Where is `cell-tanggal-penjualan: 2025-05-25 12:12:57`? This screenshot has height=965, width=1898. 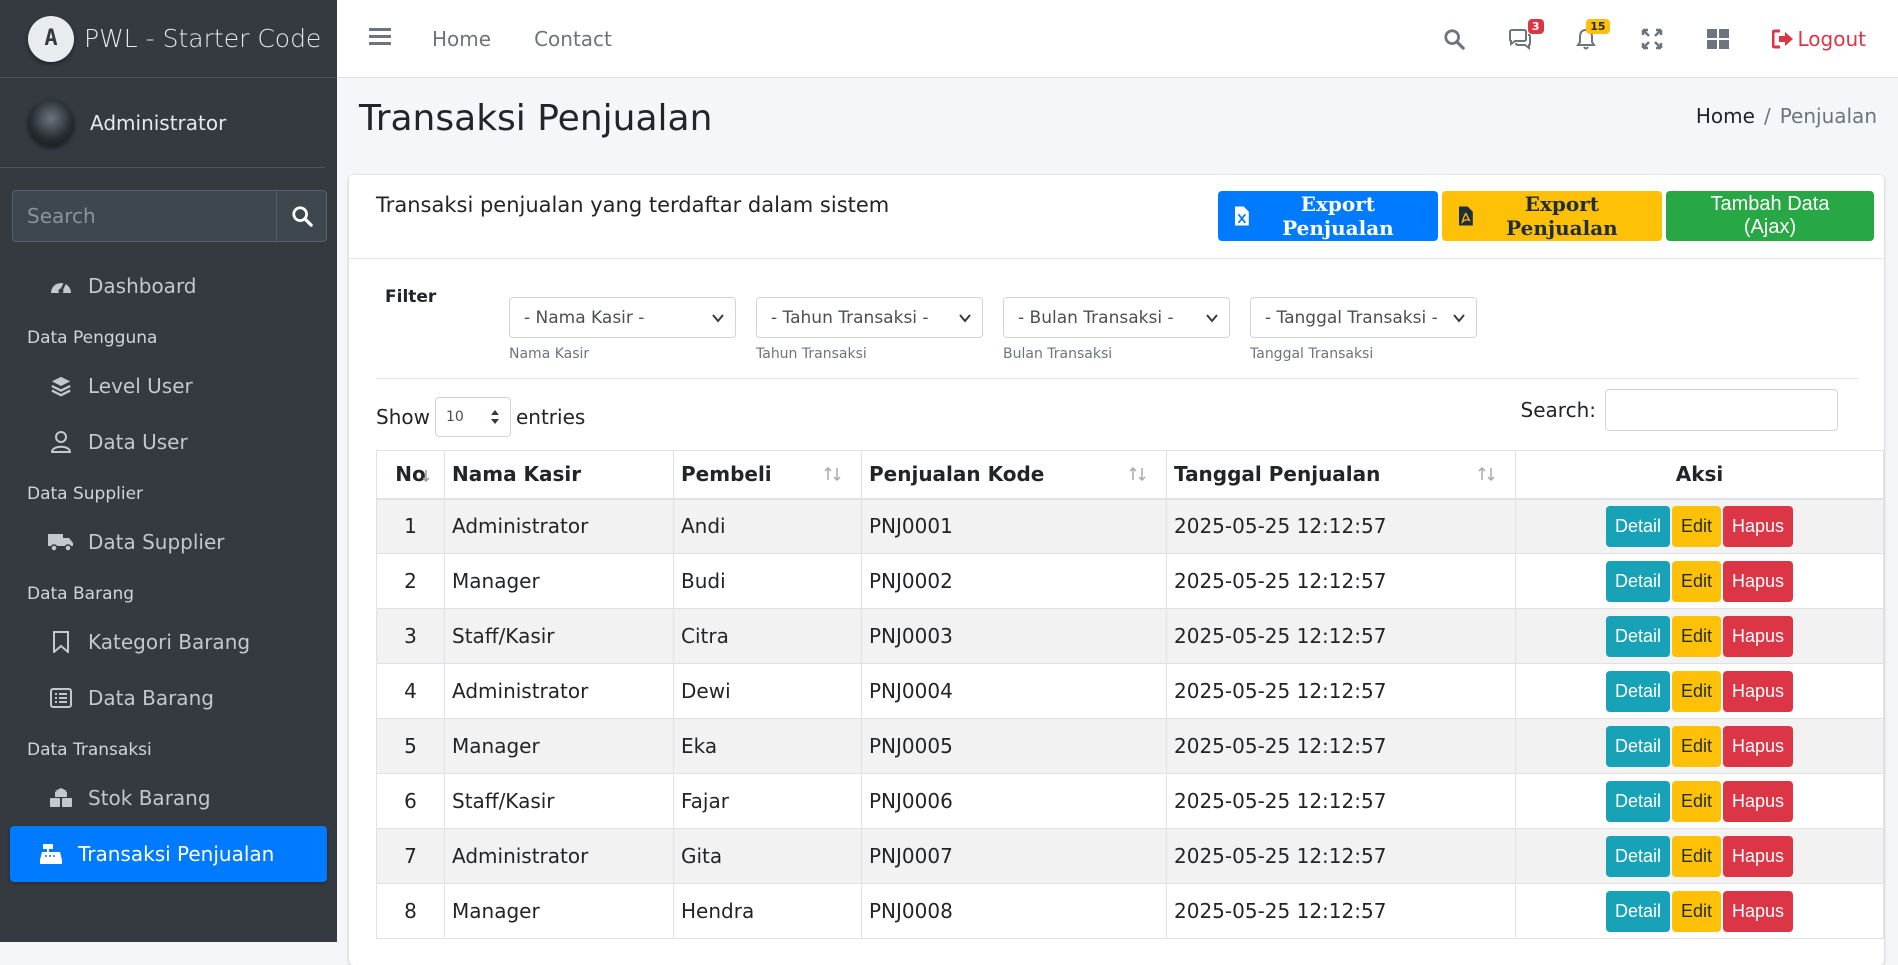 cell-tanggal-penjualan: 2025-05-25 12:12:57 is located at coordinates (1341, 581).